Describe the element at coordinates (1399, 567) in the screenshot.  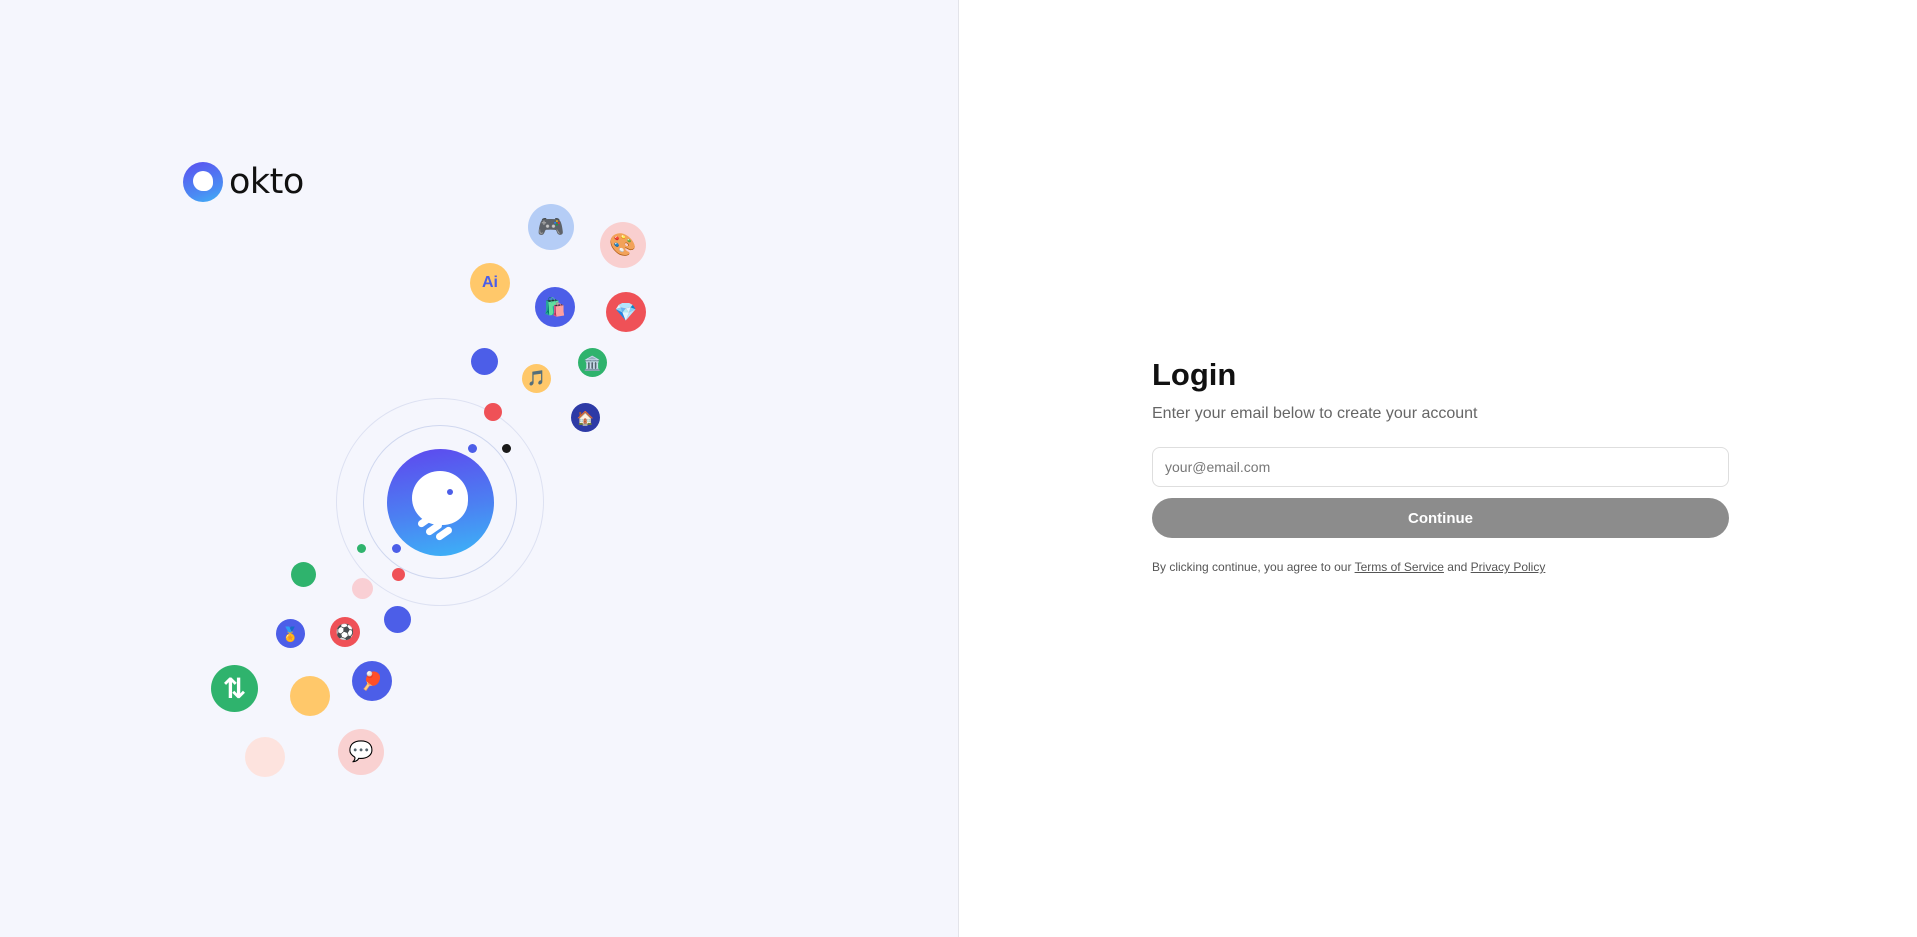
I see `terms-of-service-link: Terms of Service` at that location.